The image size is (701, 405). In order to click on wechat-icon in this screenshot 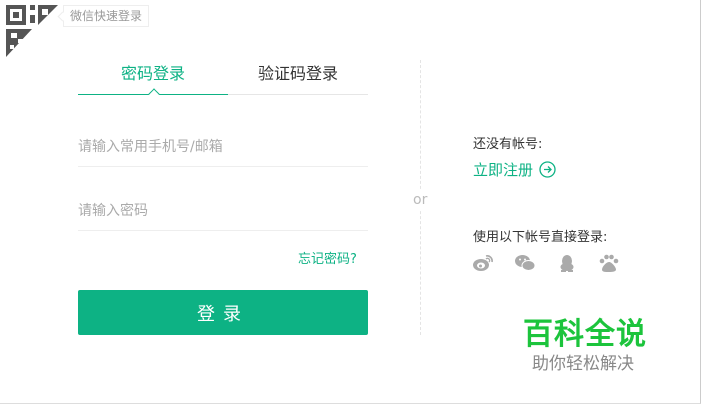, I will do `click(525, 263)`.